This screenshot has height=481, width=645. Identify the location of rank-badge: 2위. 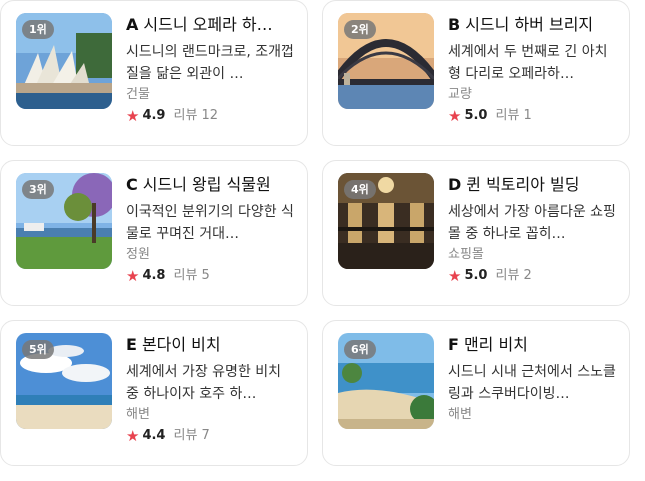
(360, 29).